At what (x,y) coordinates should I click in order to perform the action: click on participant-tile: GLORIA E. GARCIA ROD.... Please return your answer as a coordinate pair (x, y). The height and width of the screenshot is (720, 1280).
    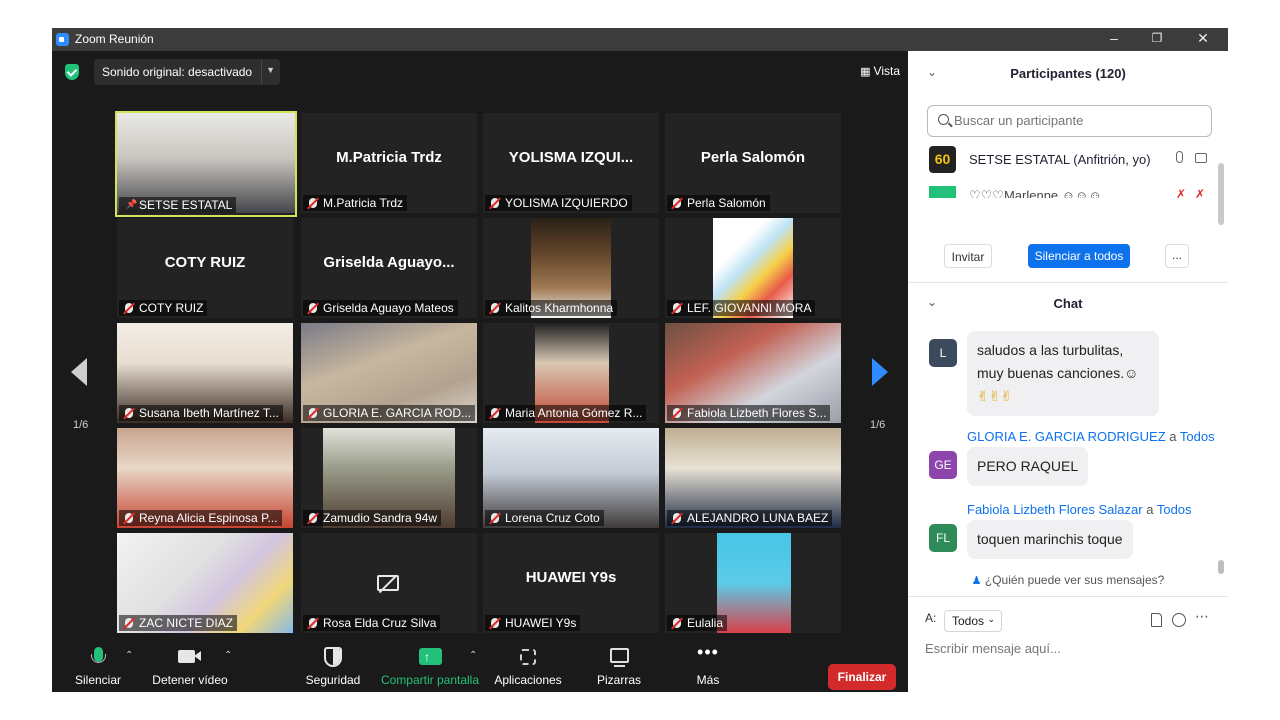
    Looking at the image, I should click on (389, 373).